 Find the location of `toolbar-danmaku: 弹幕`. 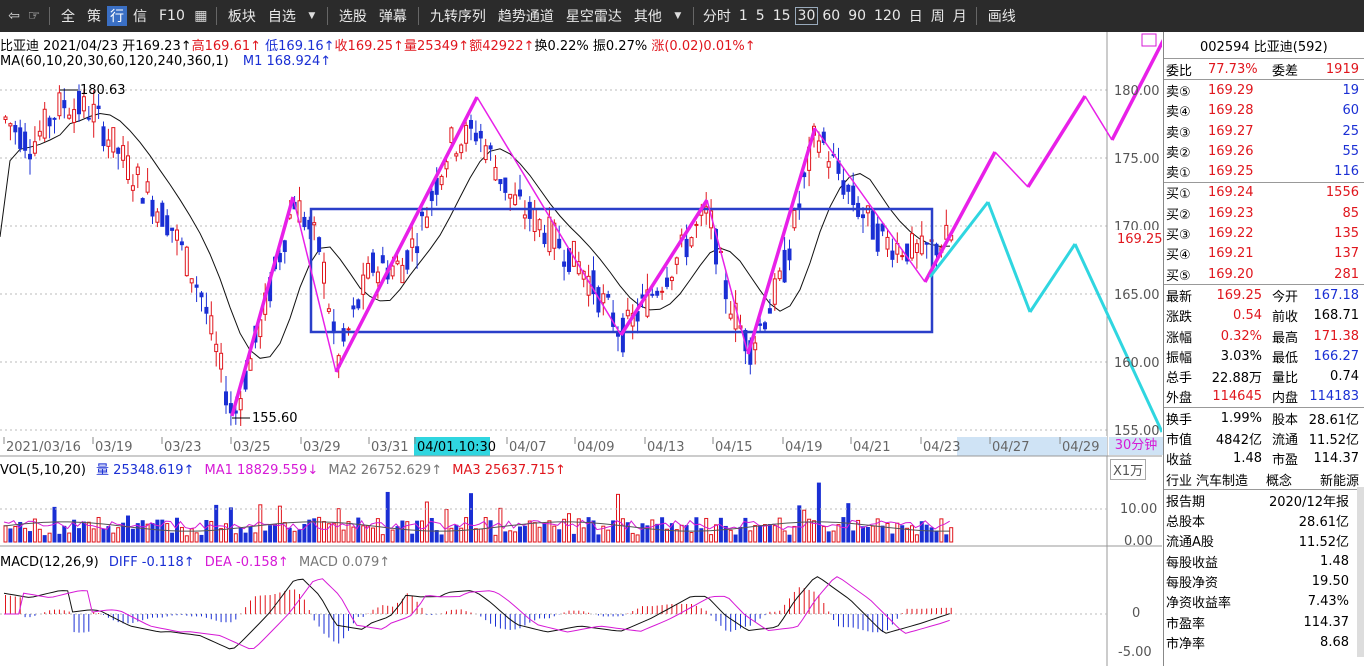

toolbar-danmaku: 弹幕 is located at coordinates (393, 16).